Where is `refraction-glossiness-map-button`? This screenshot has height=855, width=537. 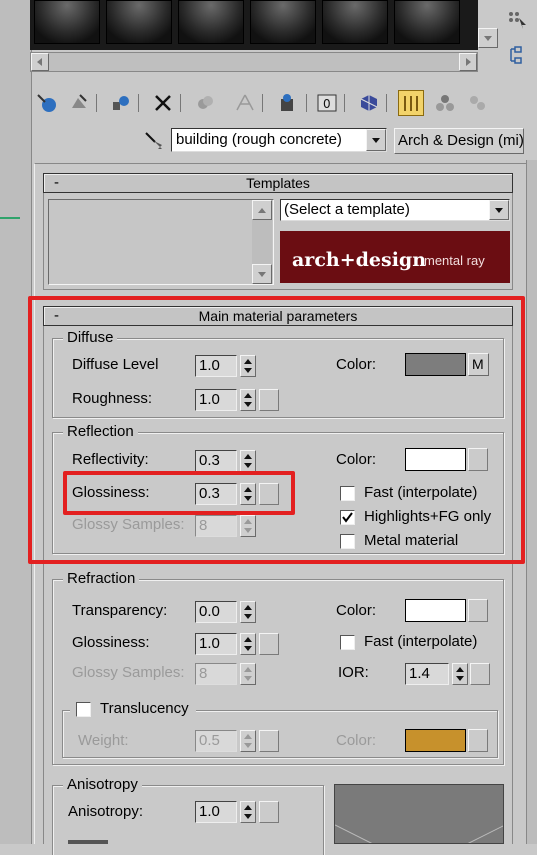 refraction-glossiness-map-button is located at coordinates (269, 644).